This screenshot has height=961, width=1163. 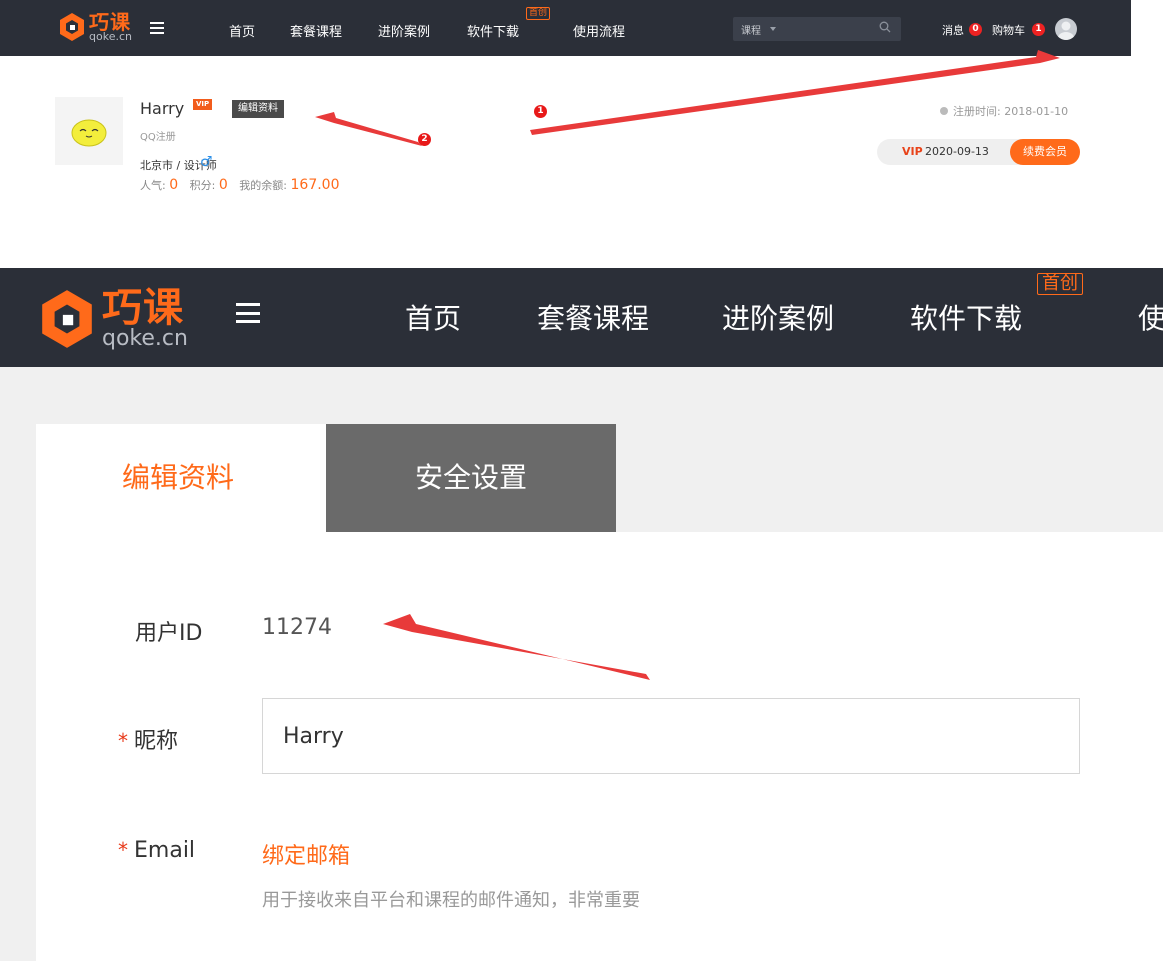 I want to click on tab-strip-empty, so click(x=889, y=478).